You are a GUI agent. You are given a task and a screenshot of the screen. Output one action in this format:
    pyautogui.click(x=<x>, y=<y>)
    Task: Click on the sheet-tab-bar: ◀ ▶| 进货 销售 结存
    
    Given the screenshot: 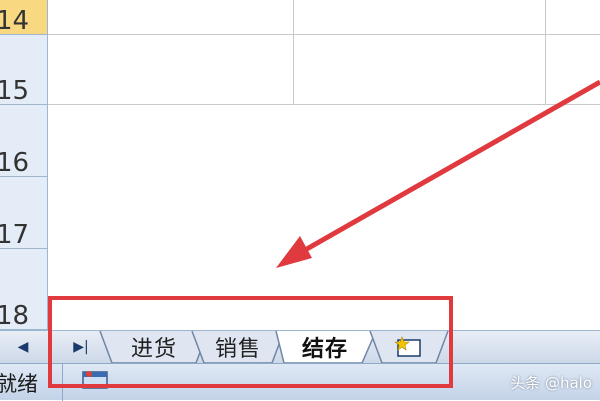 What is the action you would take?
    pyautogui.click(x=300, y=347)
    